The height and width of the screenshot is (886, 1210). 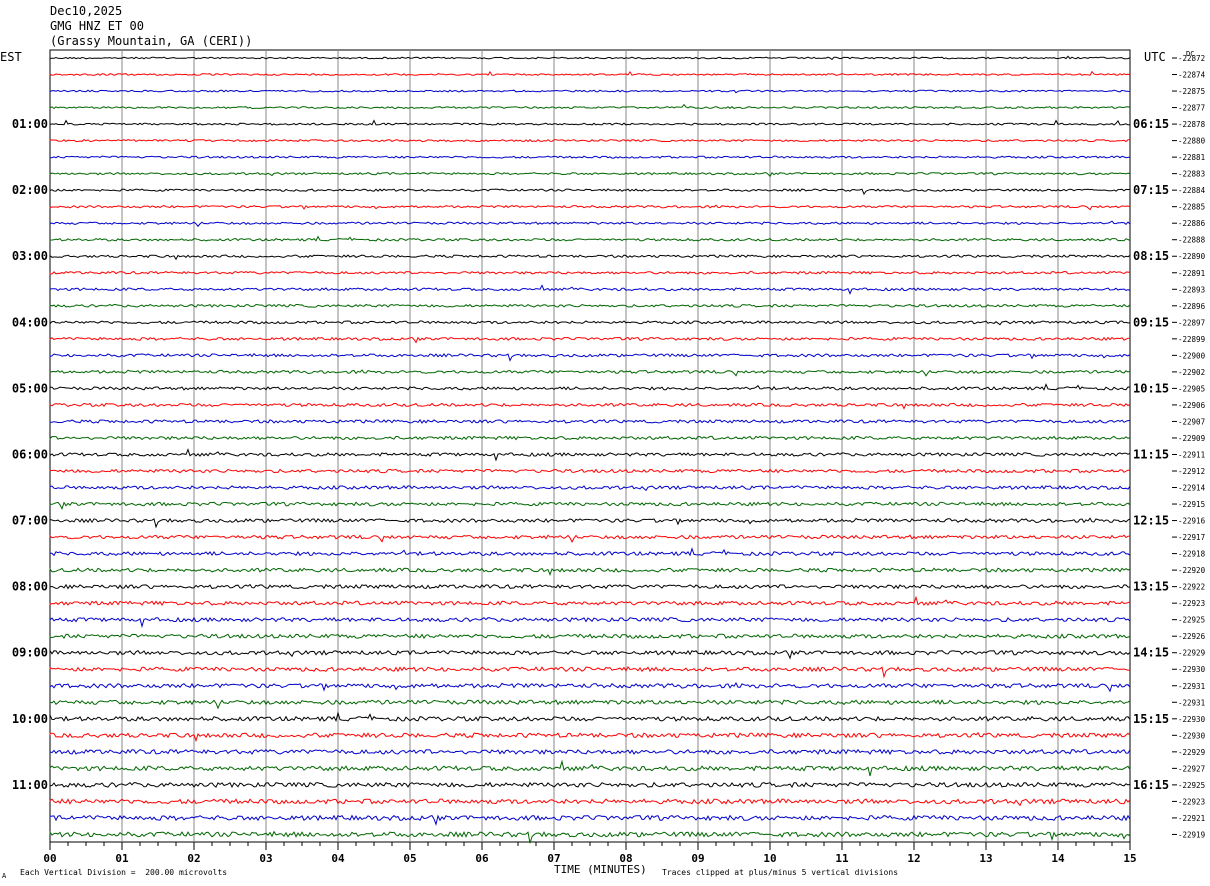 I want to click on trace-dc-value: -22922, so click(x=1191, y=587).